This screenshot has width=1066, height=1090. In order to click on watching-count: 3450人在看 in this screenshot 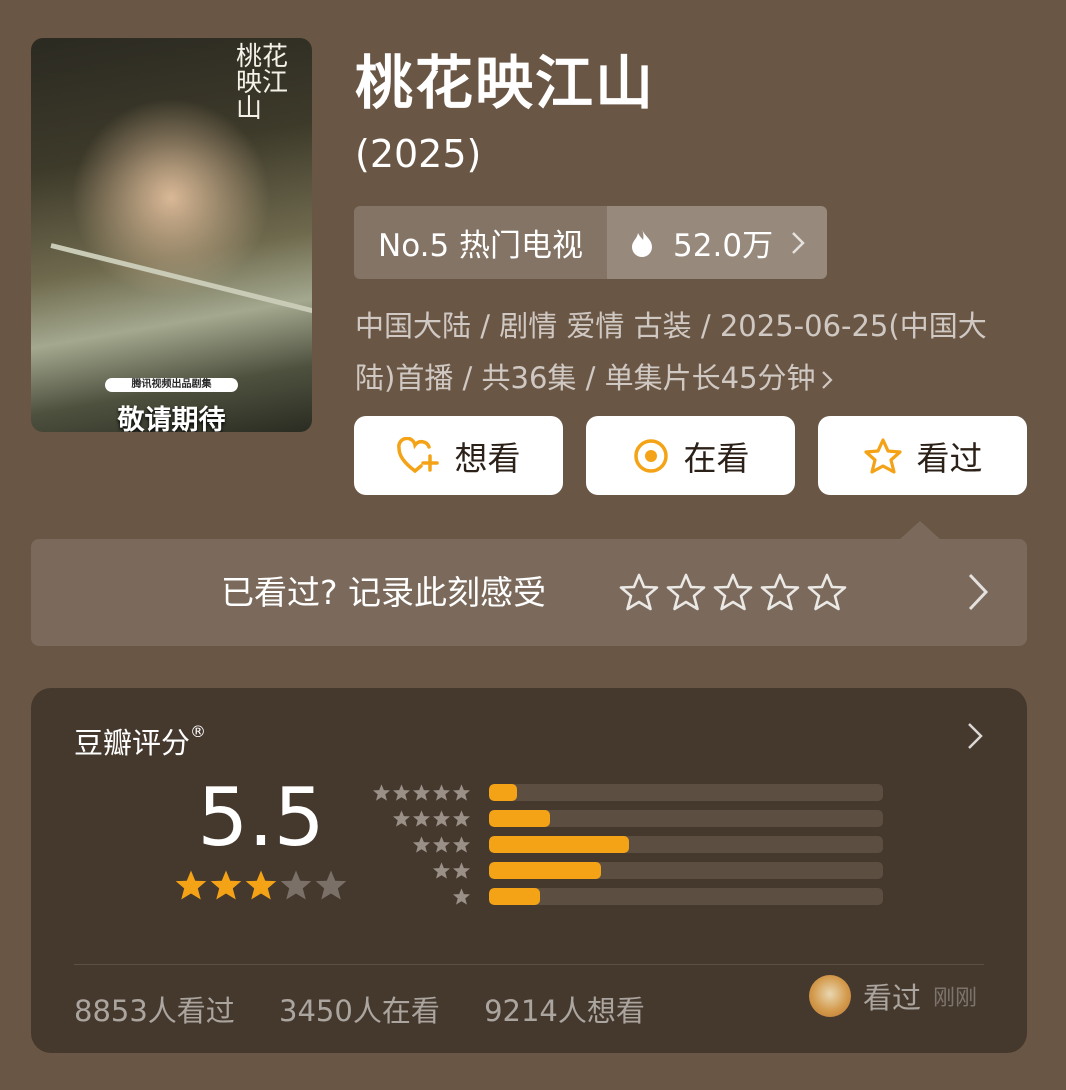, I will do `click(359, 1011)`.